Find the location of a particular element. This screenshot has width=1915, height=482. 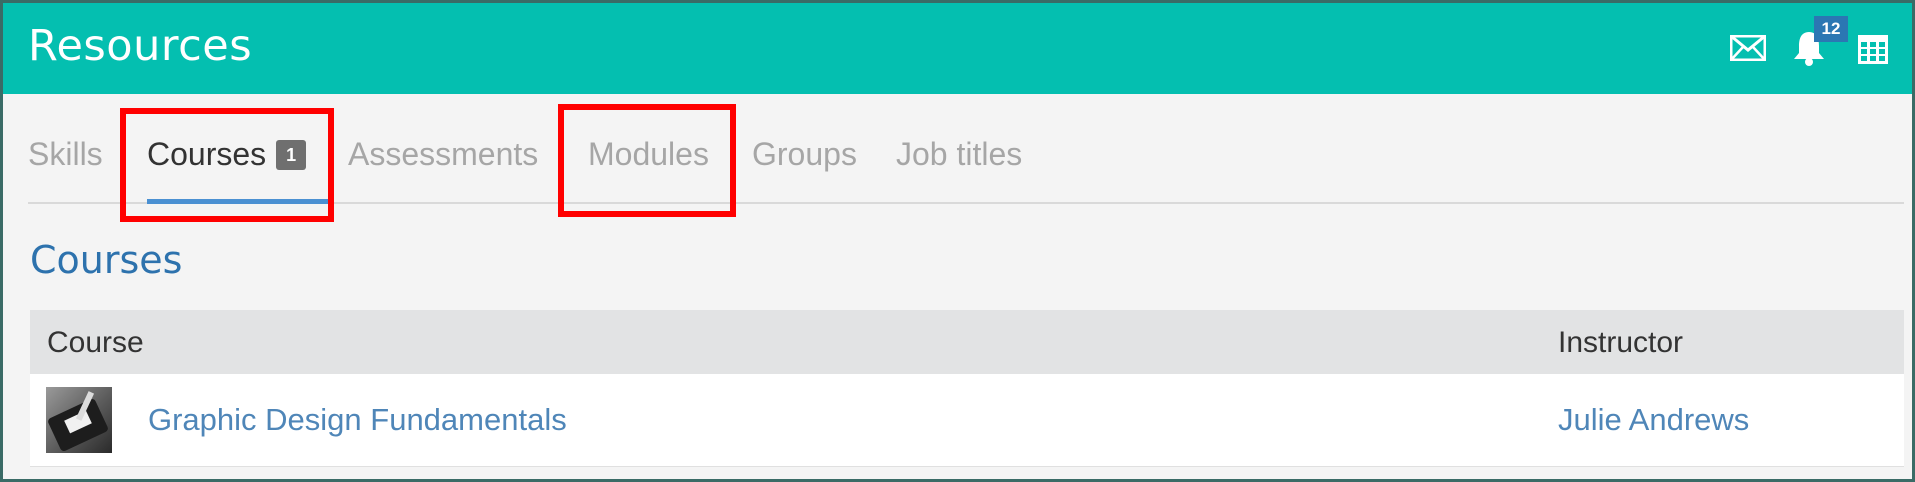

instructor-link: Julie Andrews is located at coordinates (1653, 420).